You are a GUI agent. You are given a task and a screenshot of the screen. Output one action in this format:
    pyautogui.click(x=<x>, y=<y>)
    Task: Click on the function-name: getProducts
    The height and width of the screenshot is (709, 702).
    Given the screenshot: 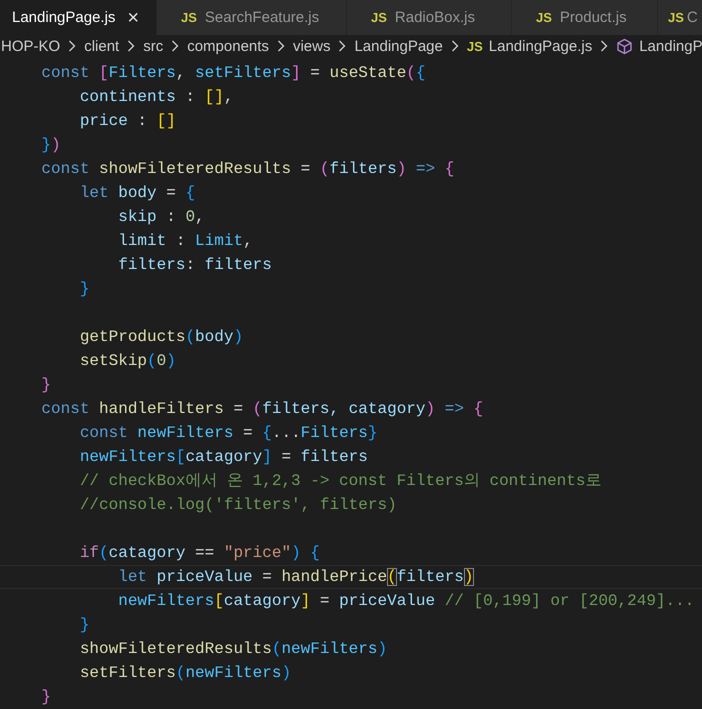 What is the action you would take?
    pyautogui.click(x=132, y=337)
    